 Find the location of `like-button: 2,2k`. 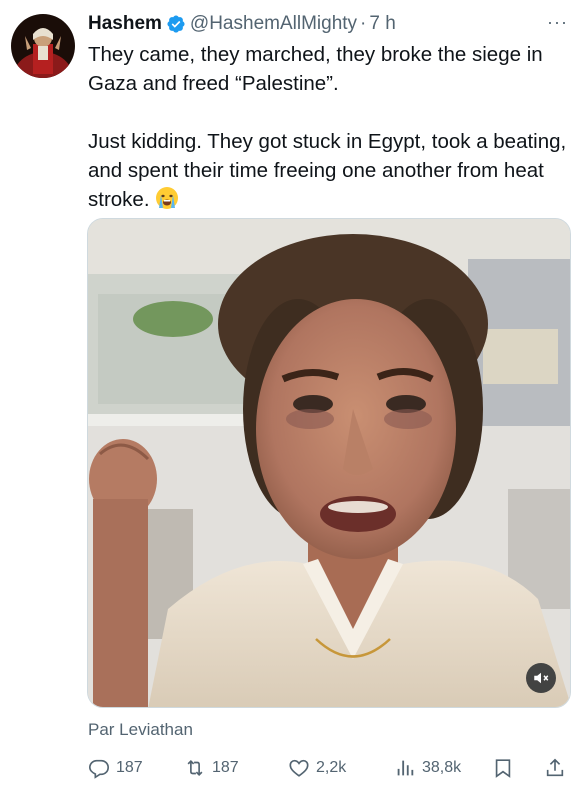

like-button: 2,2k is located at coordinates (317, 768).